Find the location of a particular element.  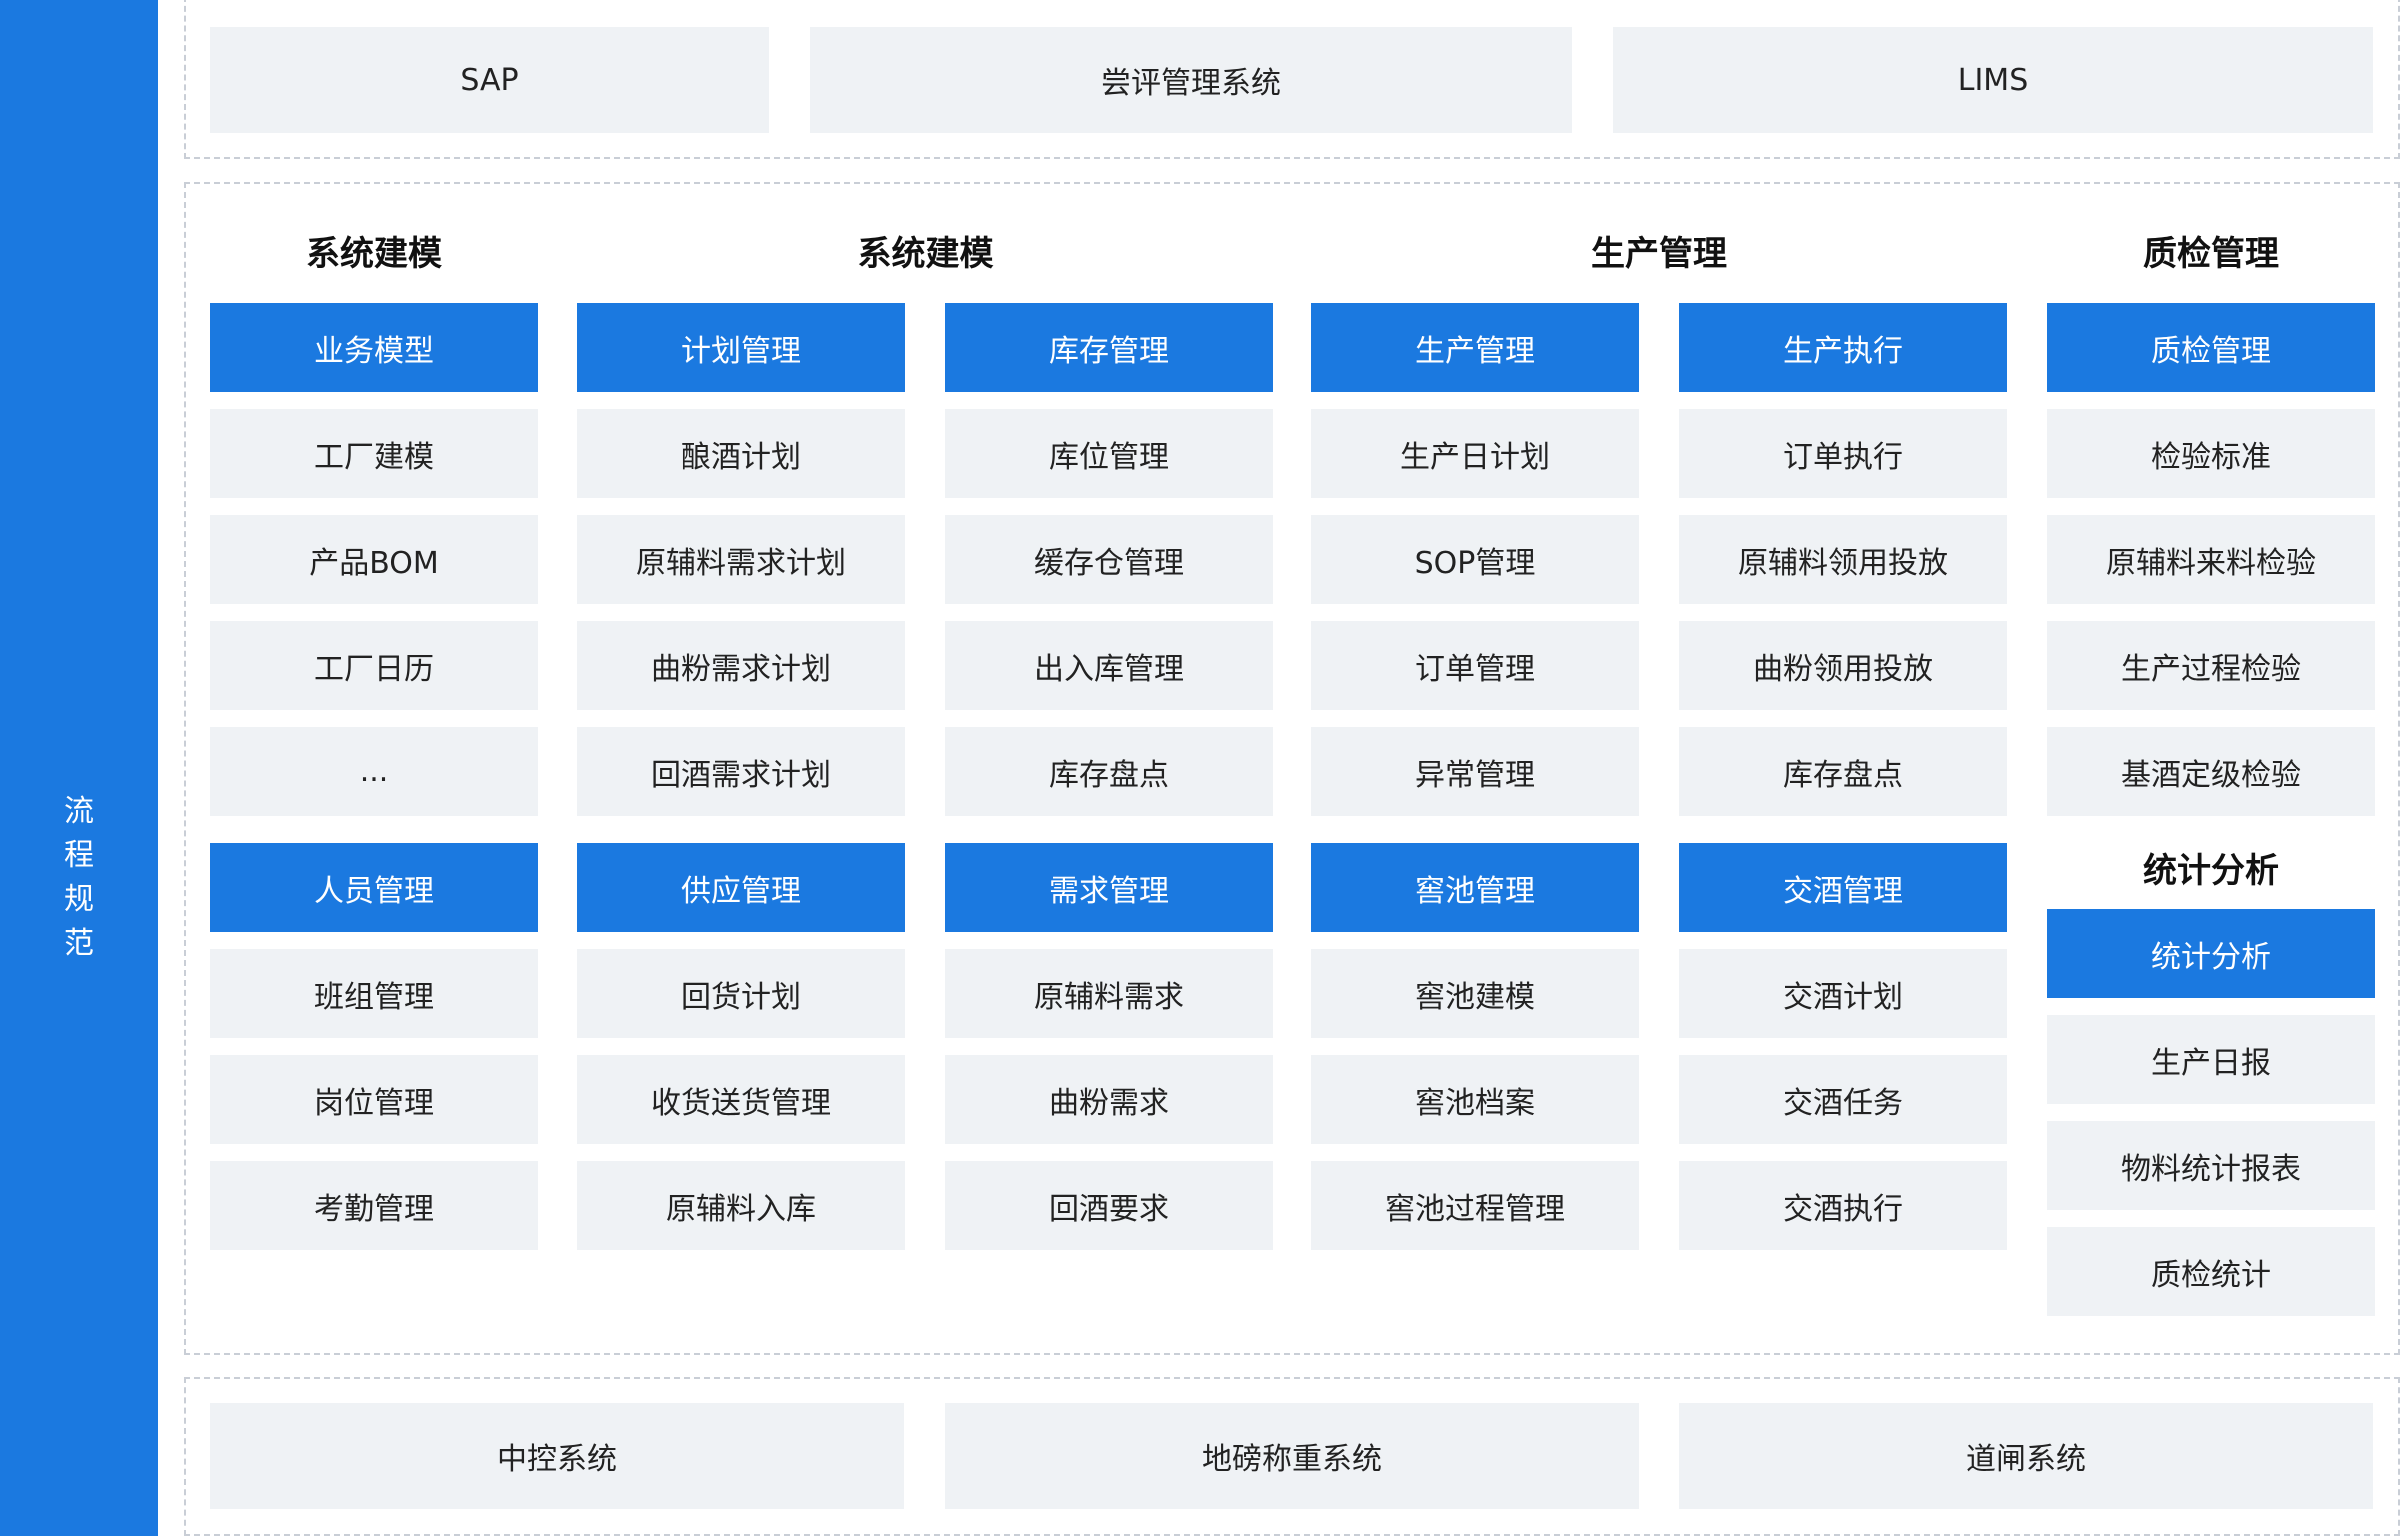

module-item: 原辅料来料检验 is located at coordinates (2211, 559).